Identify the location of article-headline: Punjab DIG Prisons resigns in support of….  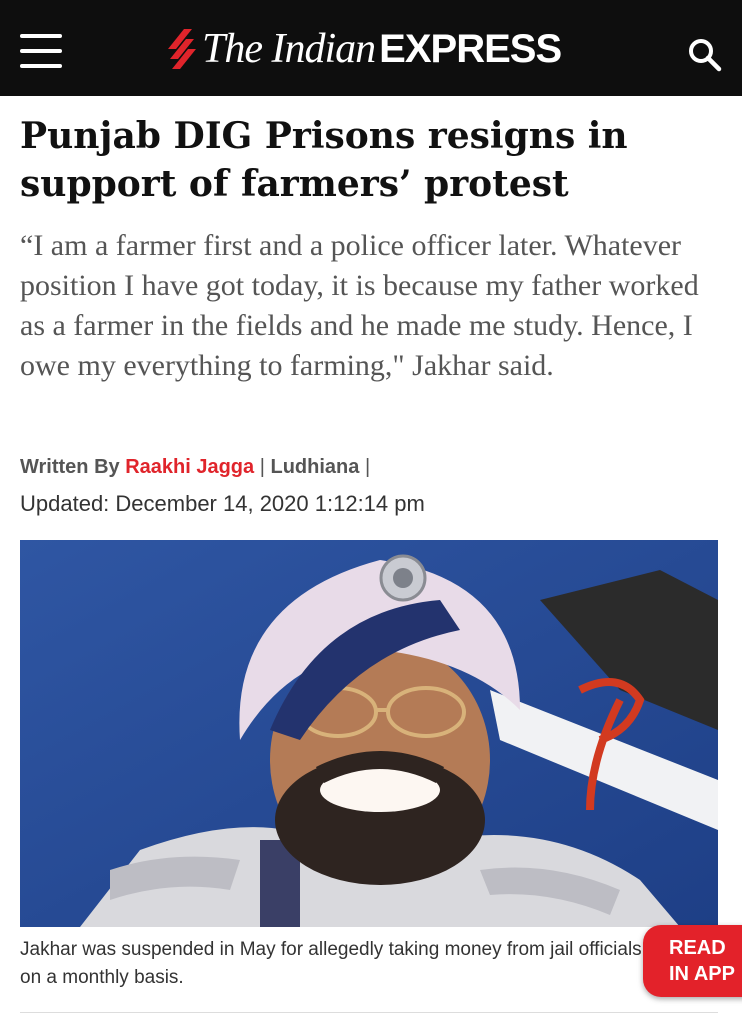
(324, 160).